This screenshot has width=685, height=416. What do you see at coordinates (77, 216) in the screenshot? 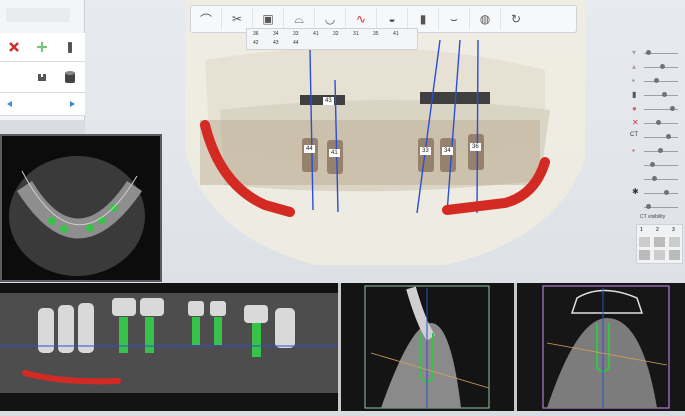
I see `axial-ct-image` at bounding box center [77, 216].